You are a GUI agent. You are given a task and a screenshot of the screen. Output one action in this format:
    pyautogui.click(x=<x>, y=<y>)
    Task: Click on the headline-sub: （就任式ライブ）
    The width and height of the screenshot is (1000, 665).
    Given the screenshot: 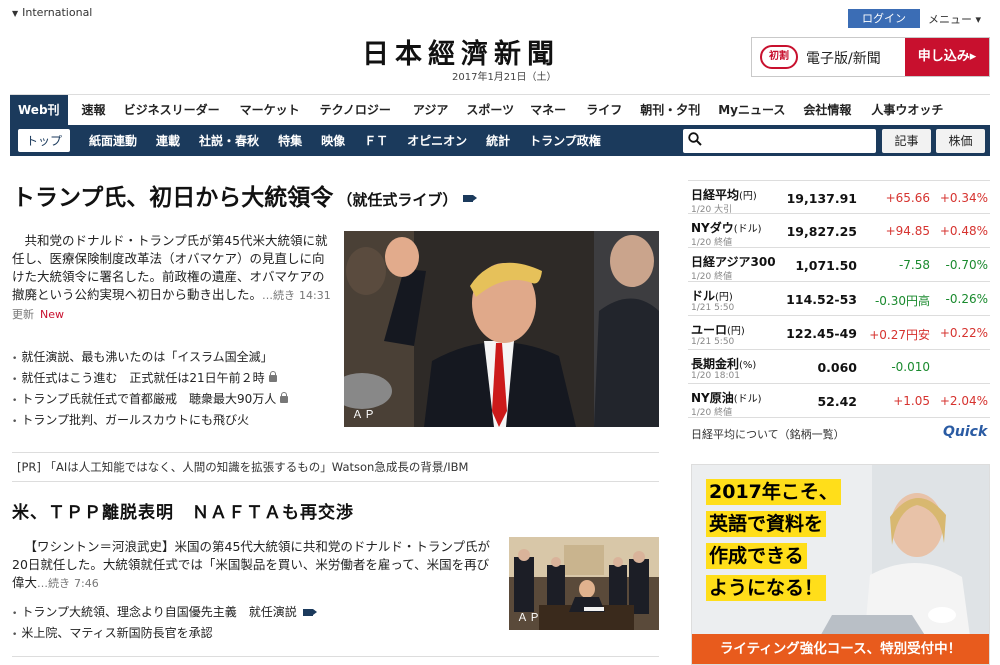 What is the action you would take?
    pyautogui.click(x=397, y=200)
    